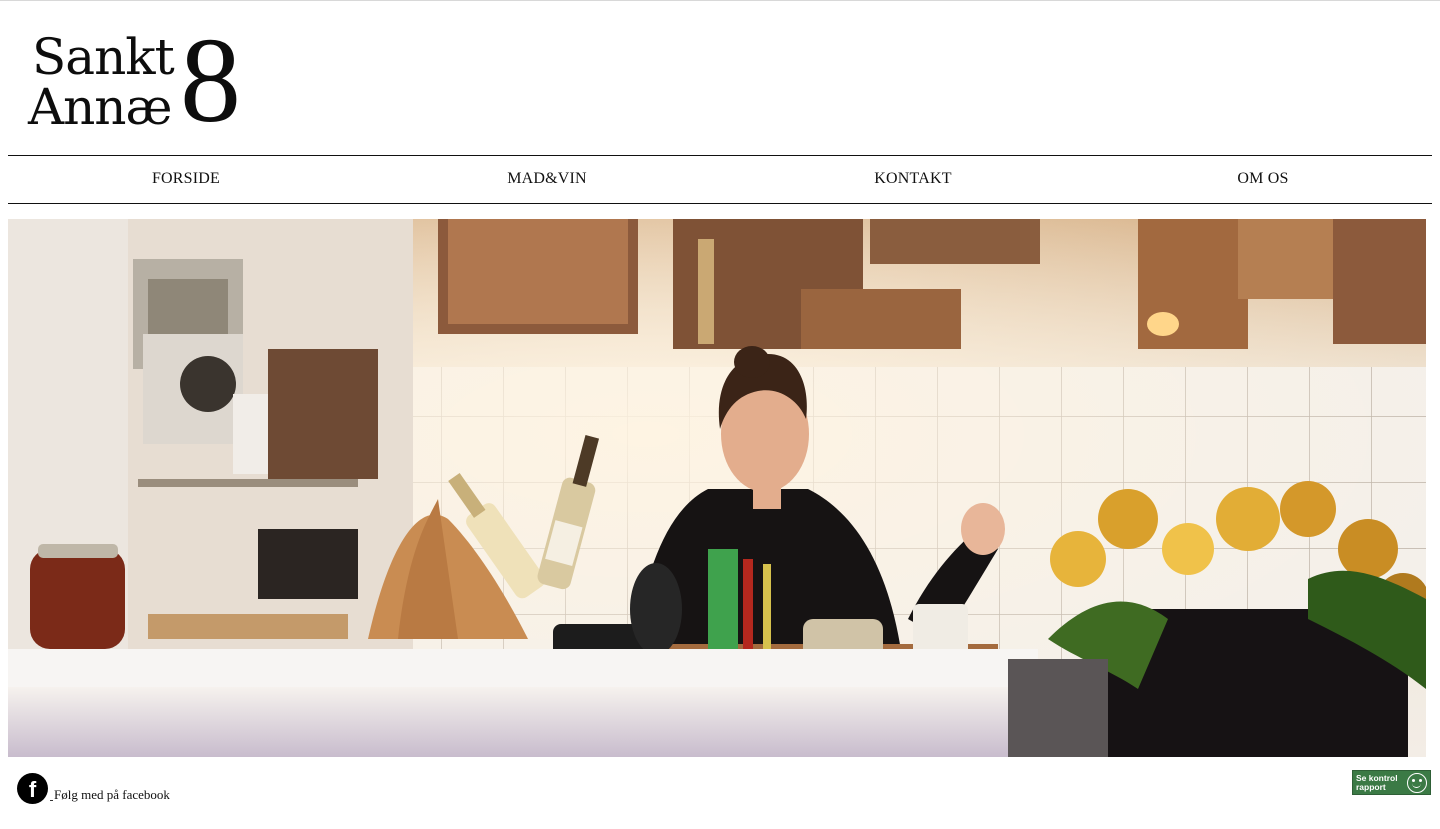  Describe the element at coordinates (1417, 783) in the screenshot. I see `smiley-icon` at that location.